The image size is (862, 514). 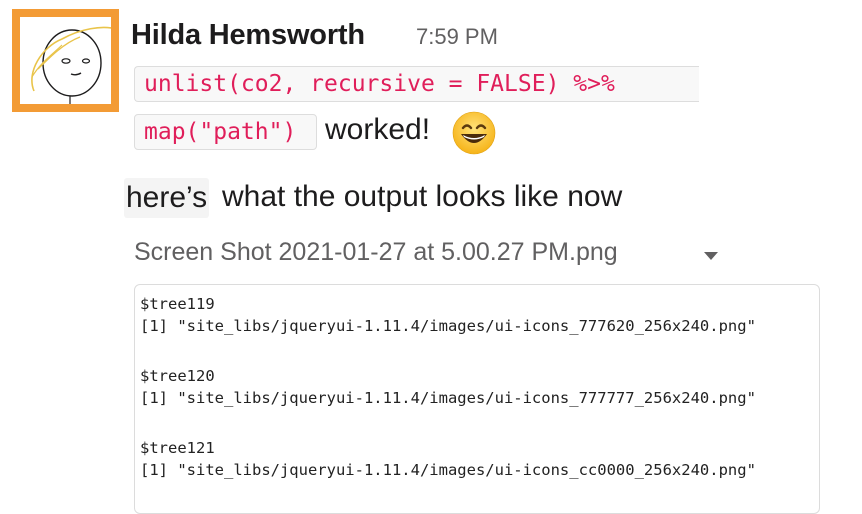 What do you see at coordinates (457, 37) in the screenshot?
I see `message-timestamp: 7:59 PM` at bounding box center [457, 37].